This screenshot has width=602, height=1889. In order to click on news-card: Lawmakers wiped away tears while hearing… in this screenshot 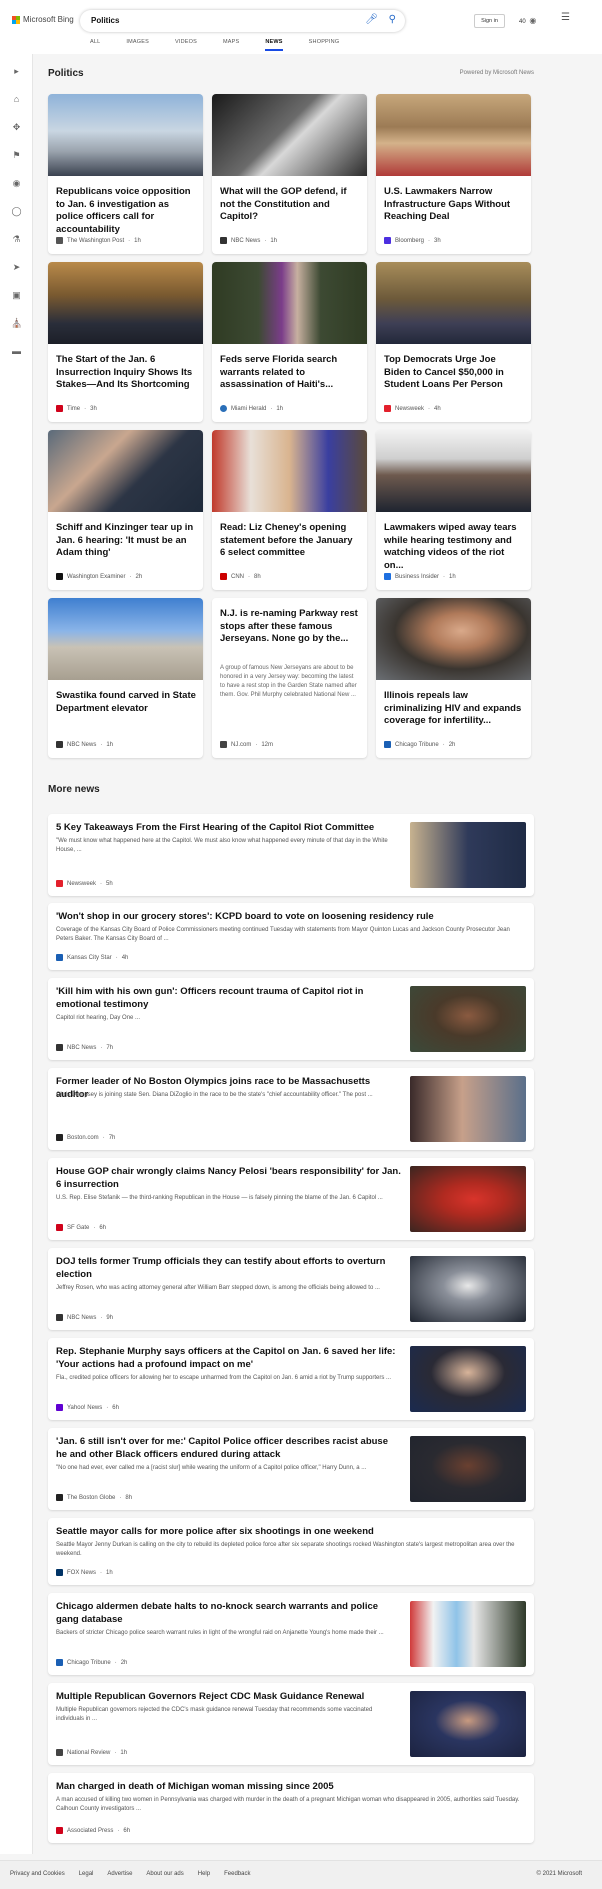, I will do `click(453, 510)`.